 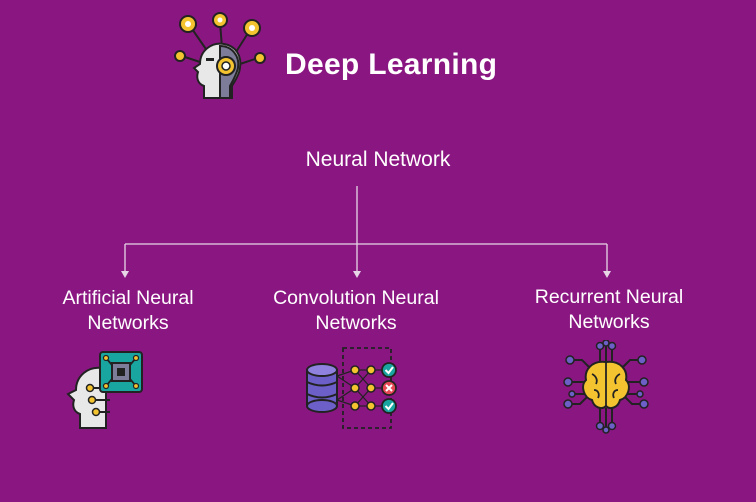 What do you see at coordinates (378, 159) in the screenshot?
I see `root-node-label: Neural Network` at bounding box center [378, 159].